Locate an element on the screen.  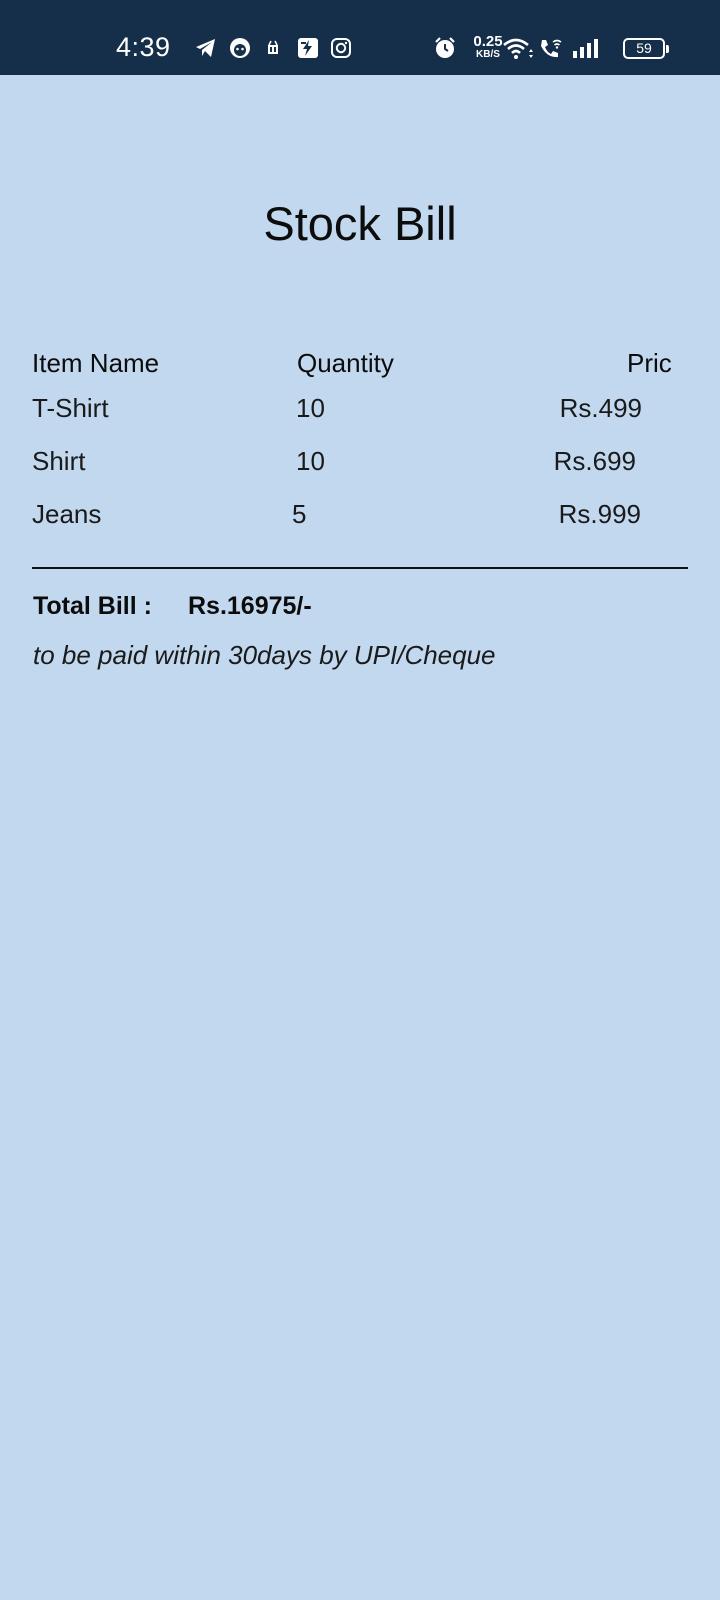
battery-icon: 59 is located at coordinates (646, 48).